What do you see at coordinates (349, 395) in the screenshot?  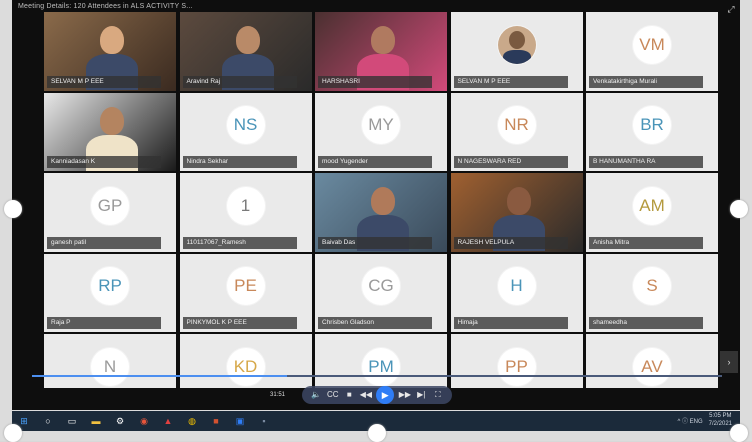 I see `stop-icon: ■` at bounding box center [349, 395].